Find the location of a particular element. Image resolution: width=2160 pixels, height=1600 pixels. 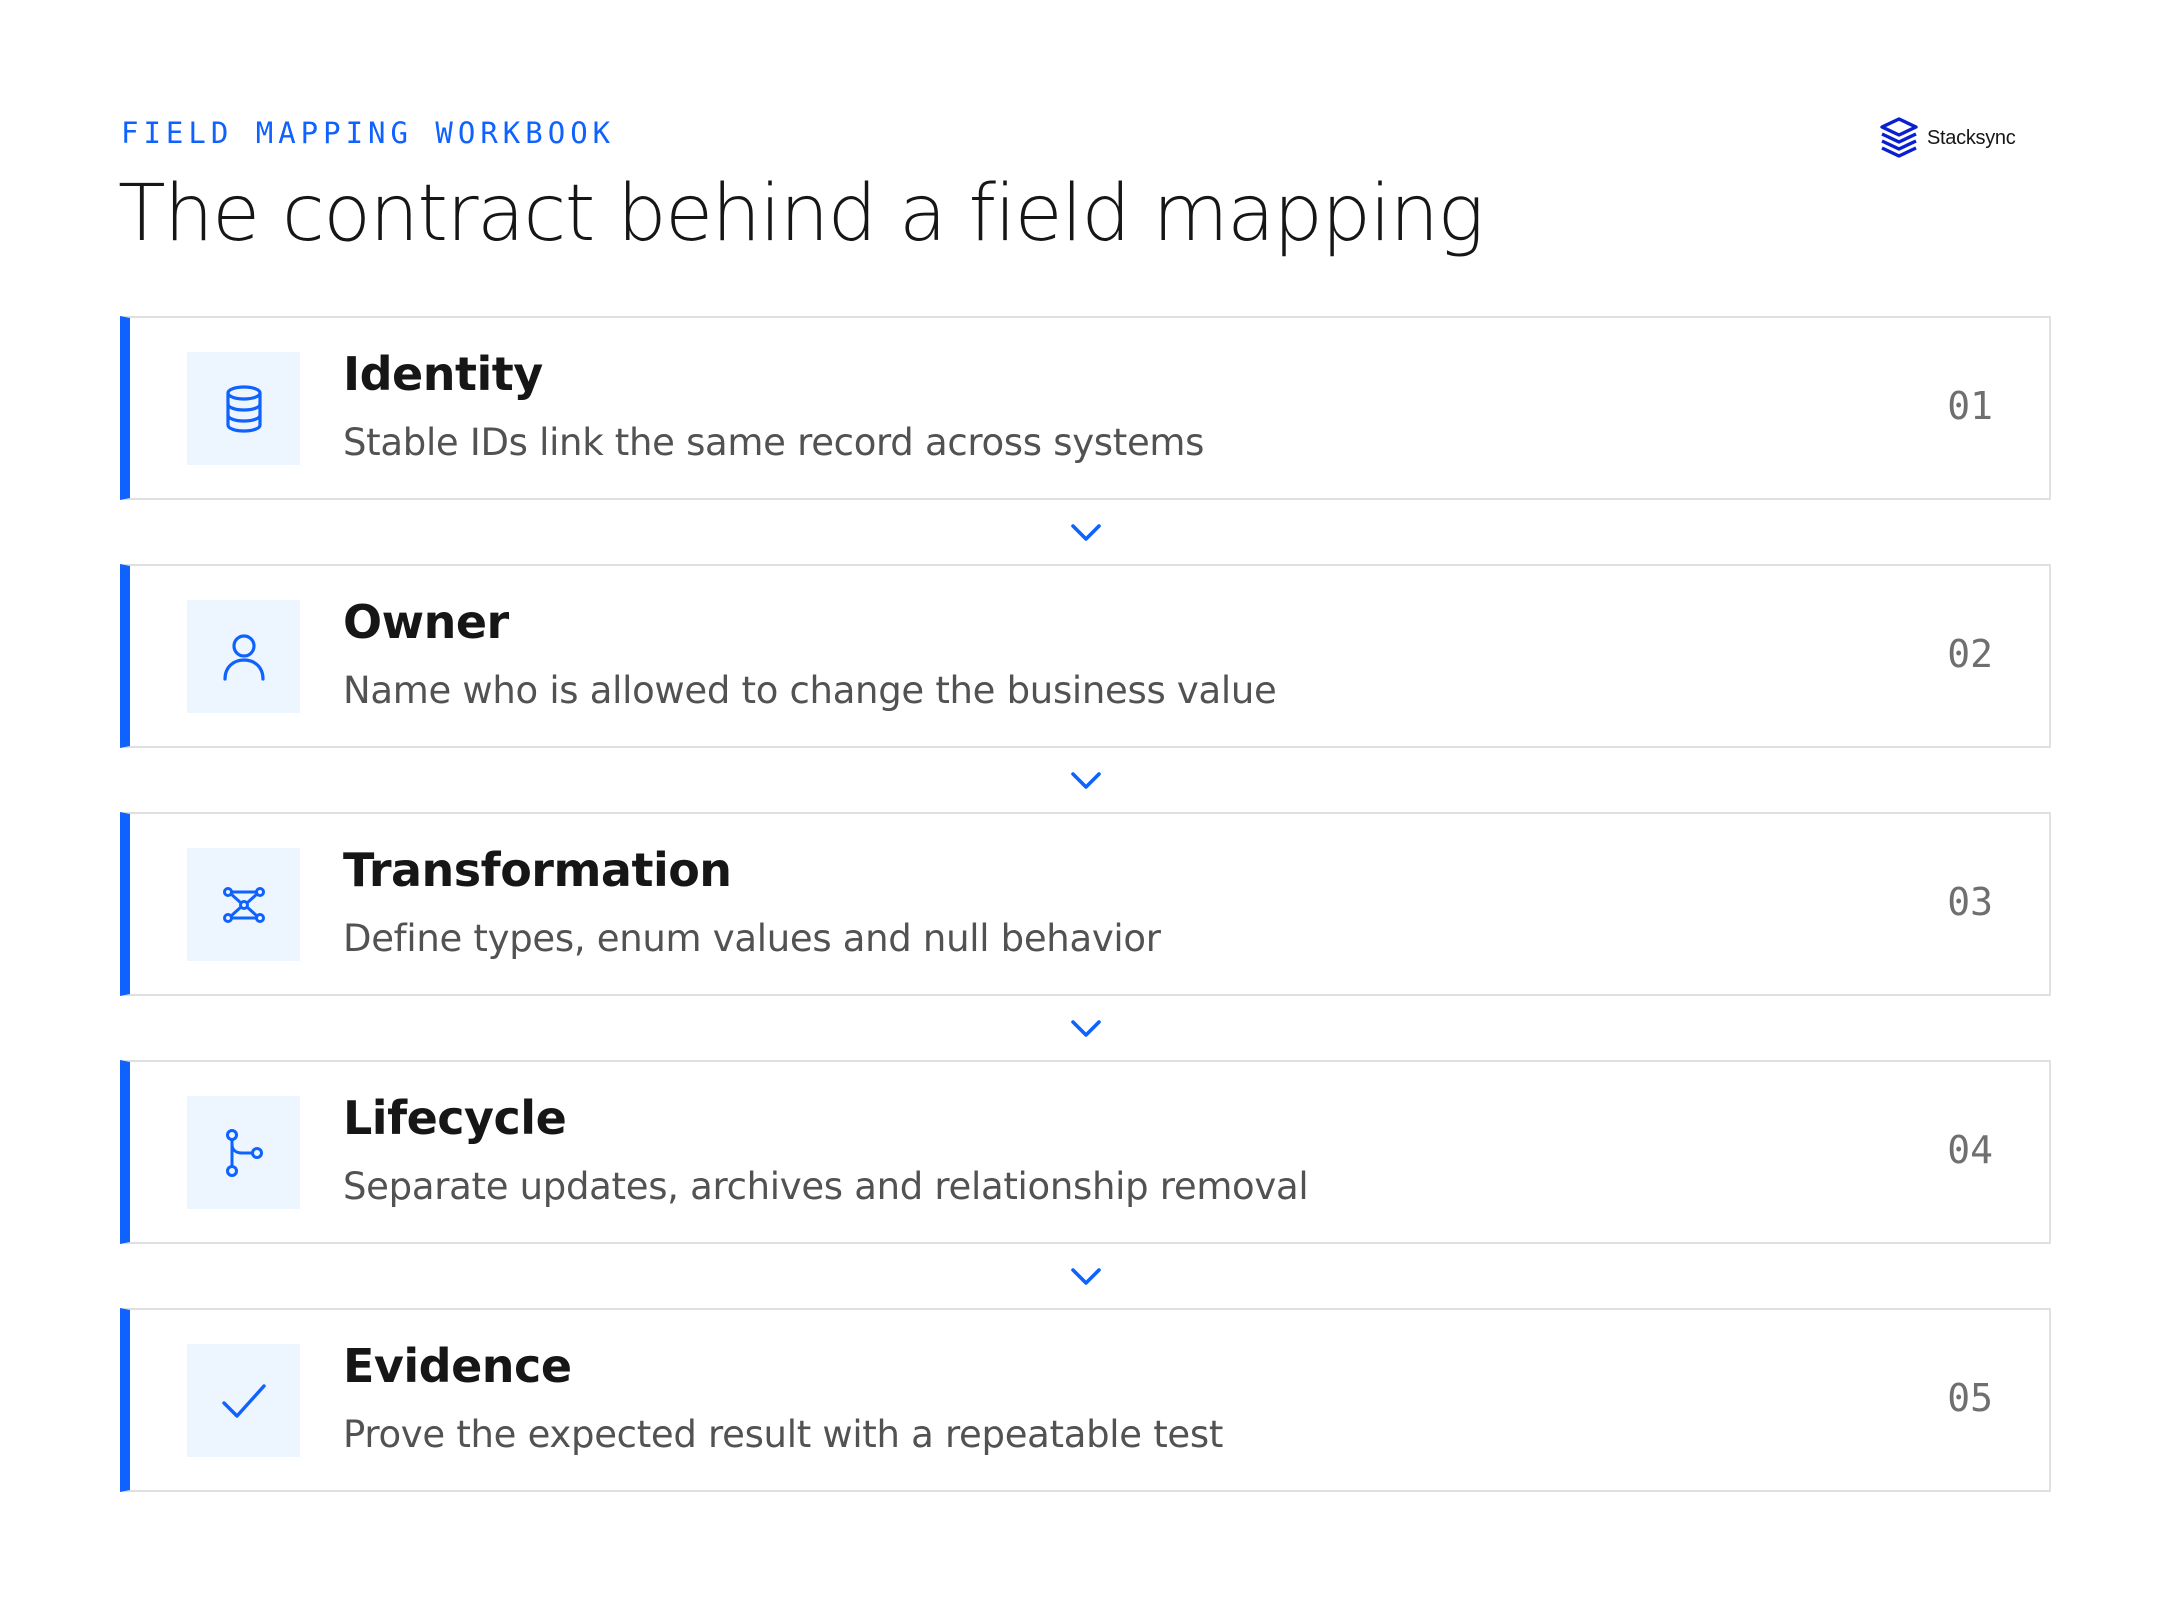

brand-logo: Stacksync is located at coordinates (1946, 138).